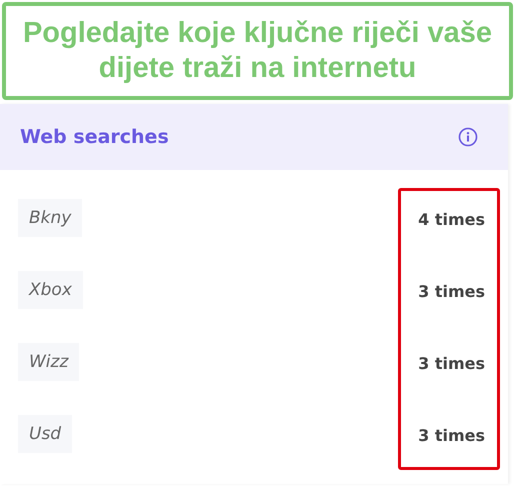  I want to click on info-icon, so click(468, 137).